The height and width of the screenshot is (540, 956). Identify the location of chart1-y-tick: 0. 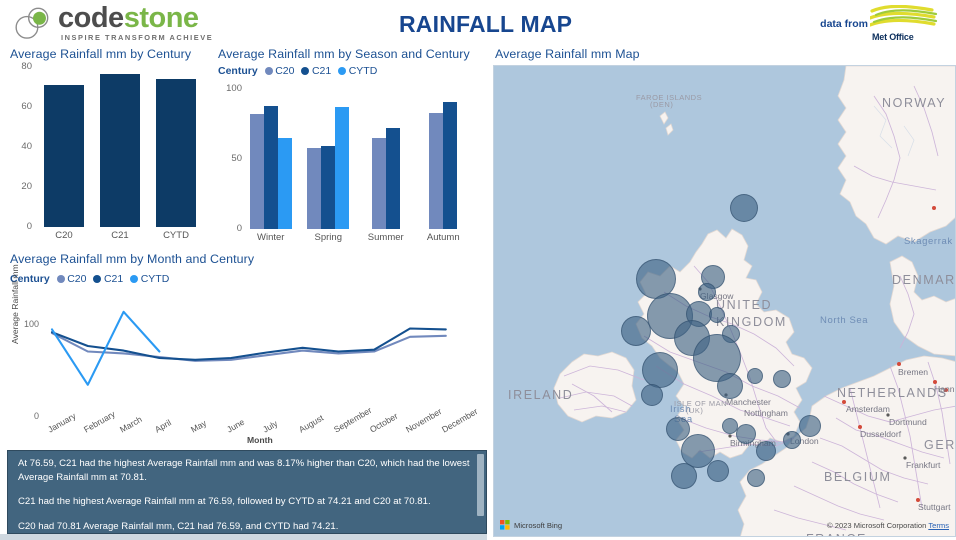
(29, 226).